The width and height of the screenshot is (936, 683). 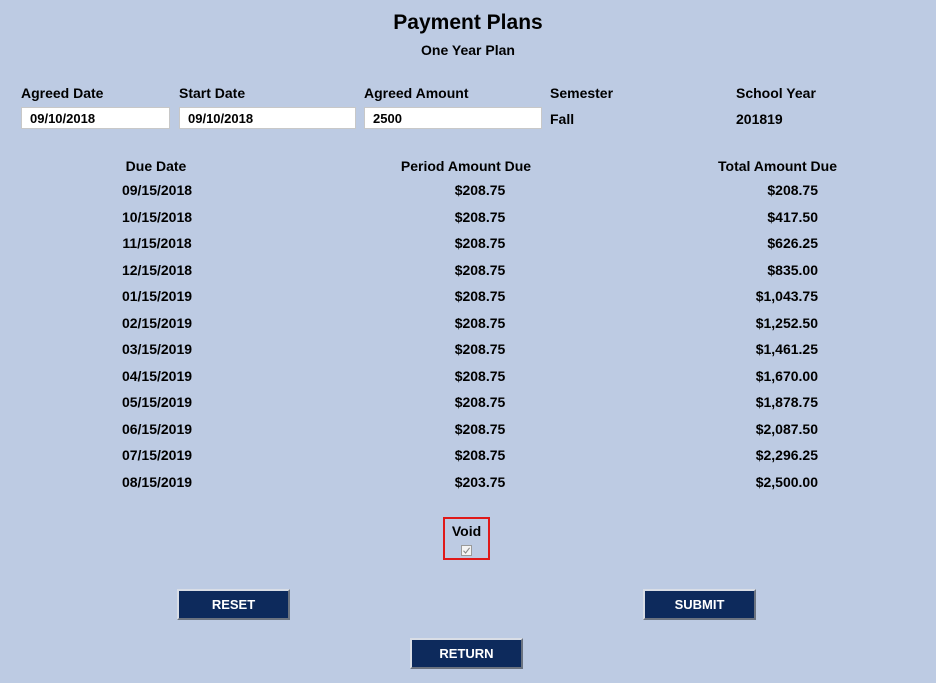 I want to click on total-amount-cell: $417.50, so click(x=792, y=216).